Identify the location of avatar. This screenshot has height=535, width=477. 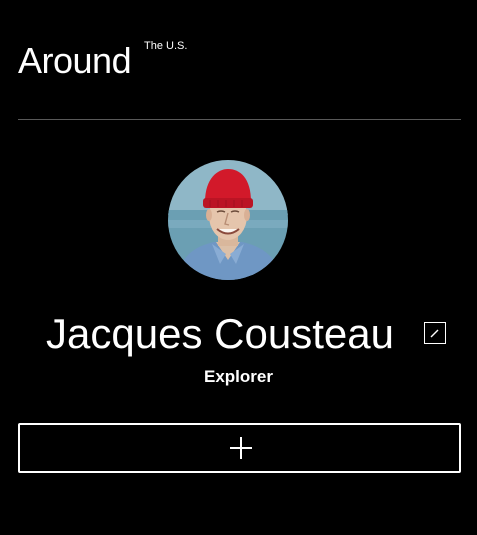
(228, 220).